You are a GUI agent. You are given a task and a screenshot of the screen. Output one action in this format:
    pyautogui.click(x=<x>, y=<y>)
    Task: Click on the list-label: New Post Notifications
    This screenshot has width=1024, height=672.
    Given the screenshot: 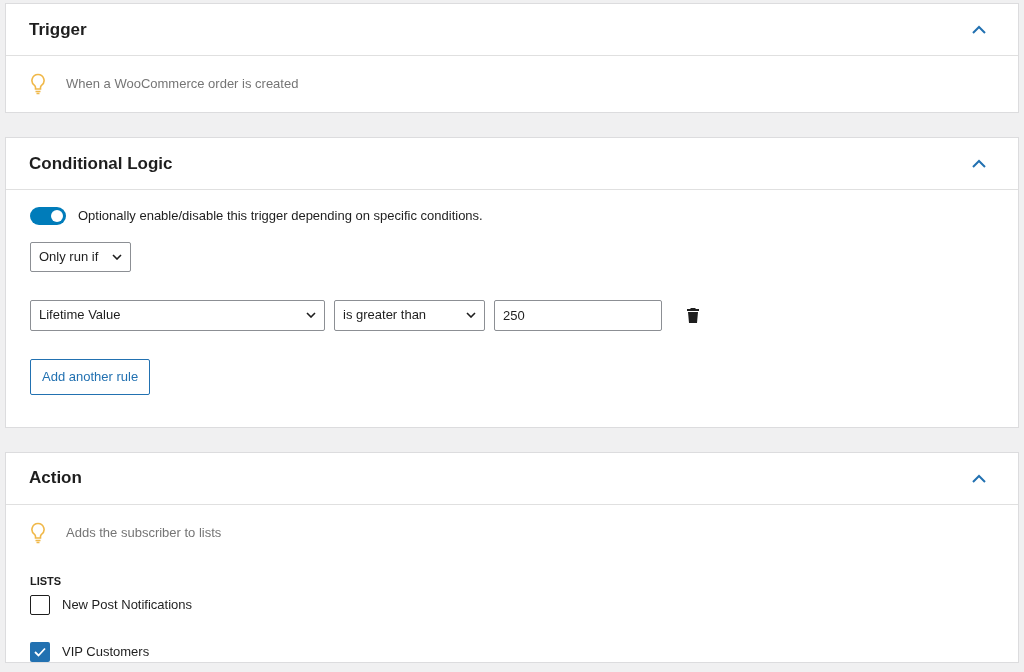 What is the action you would take?
    pyautogui.click(x=127, y=605)
    